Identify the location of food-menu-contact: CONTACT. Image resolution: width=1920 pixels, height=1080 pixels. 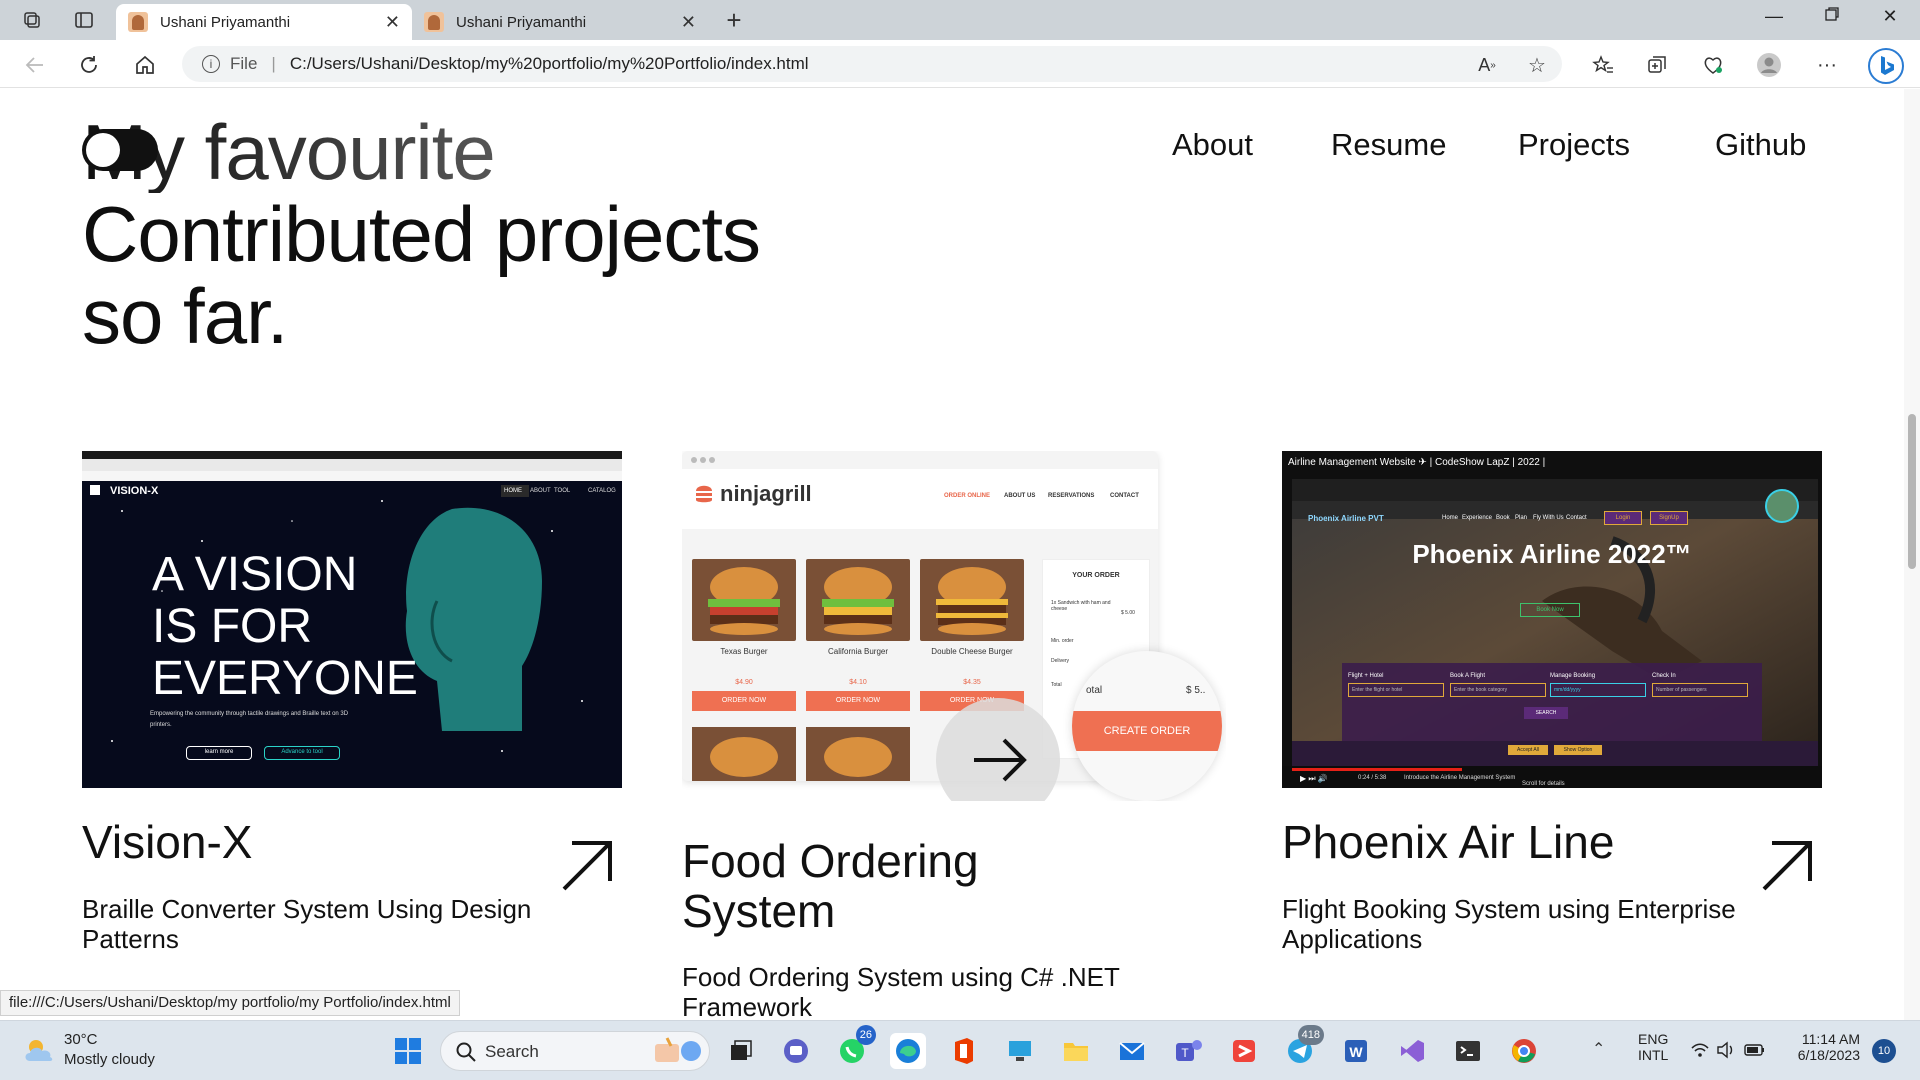
(1124, 496).